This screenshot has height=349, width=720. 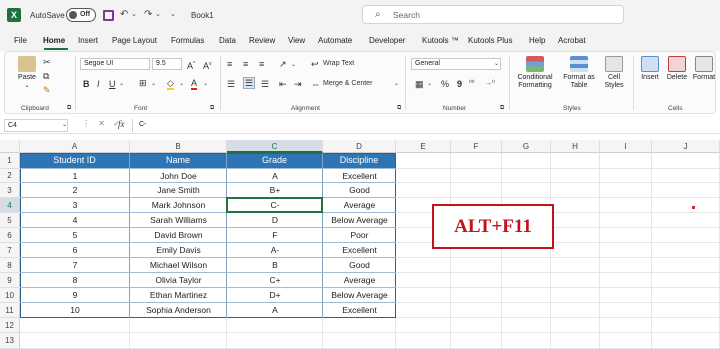 What do you see at coordinates (178, 160) in the screenshot?
I see `table-header-cell: Name` at bounding box center [178, 160].